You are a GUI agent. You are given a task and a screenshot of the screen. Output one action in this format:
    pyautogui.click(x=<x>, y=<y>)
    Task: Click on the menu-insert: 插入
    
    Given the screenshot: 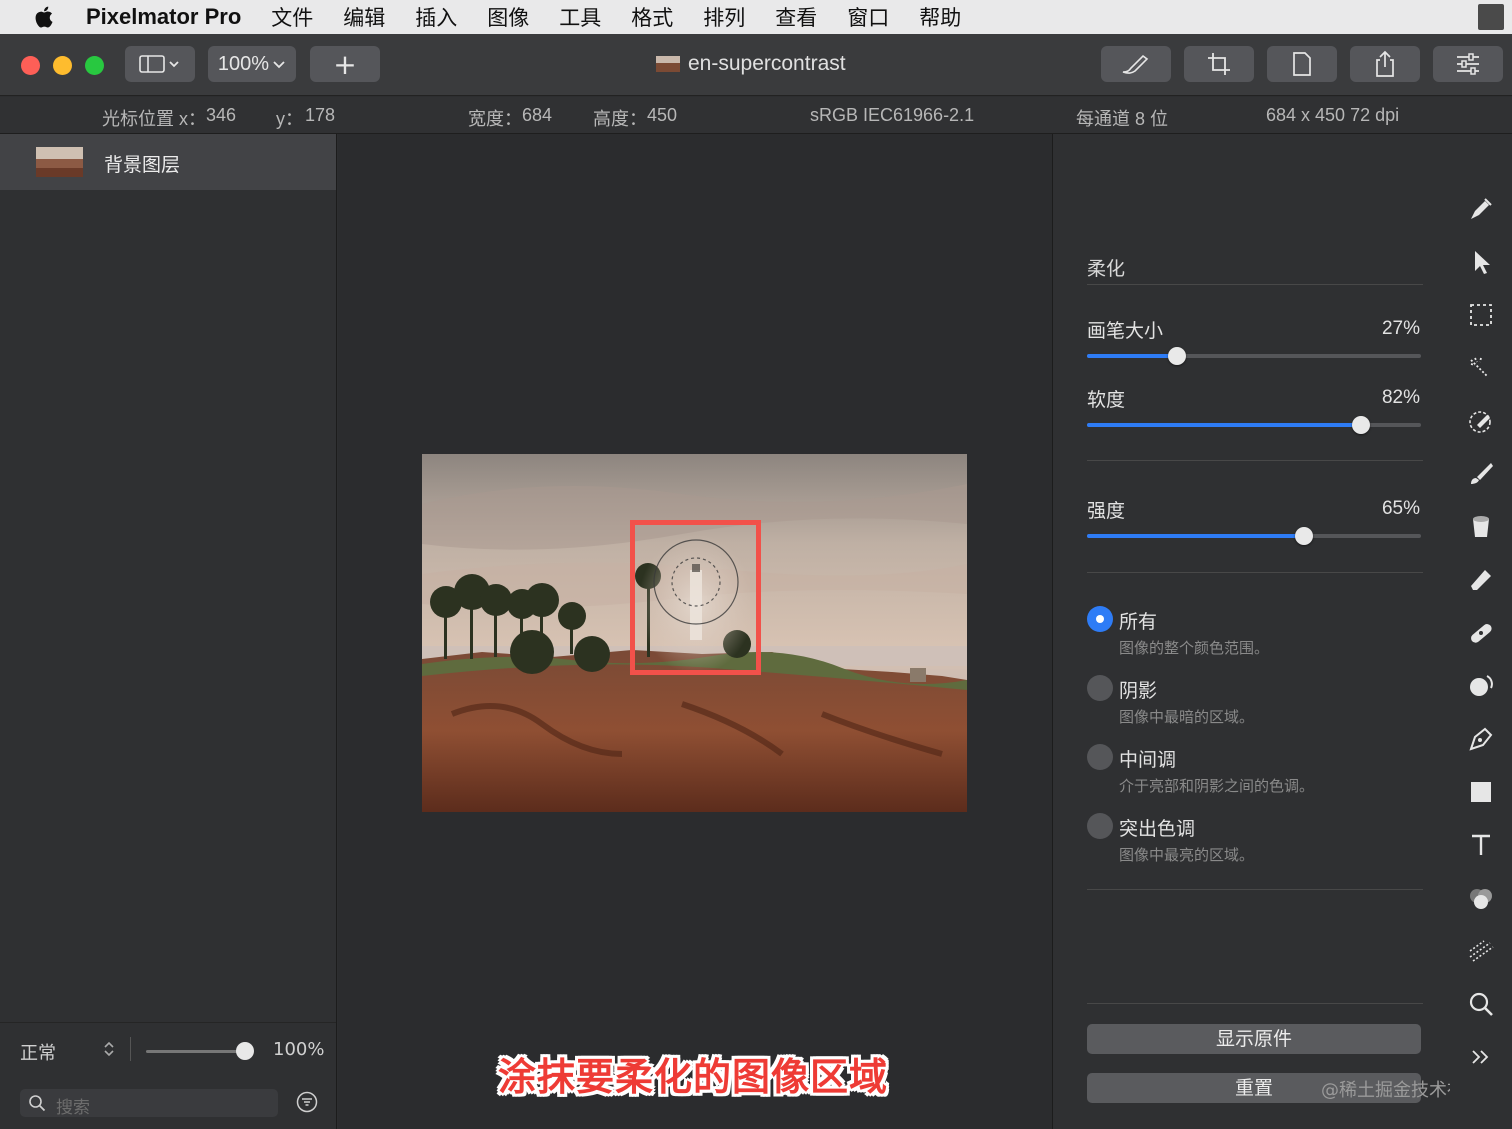 What is the action you would take?
    pyautogui.click(x=436, y=17)
    